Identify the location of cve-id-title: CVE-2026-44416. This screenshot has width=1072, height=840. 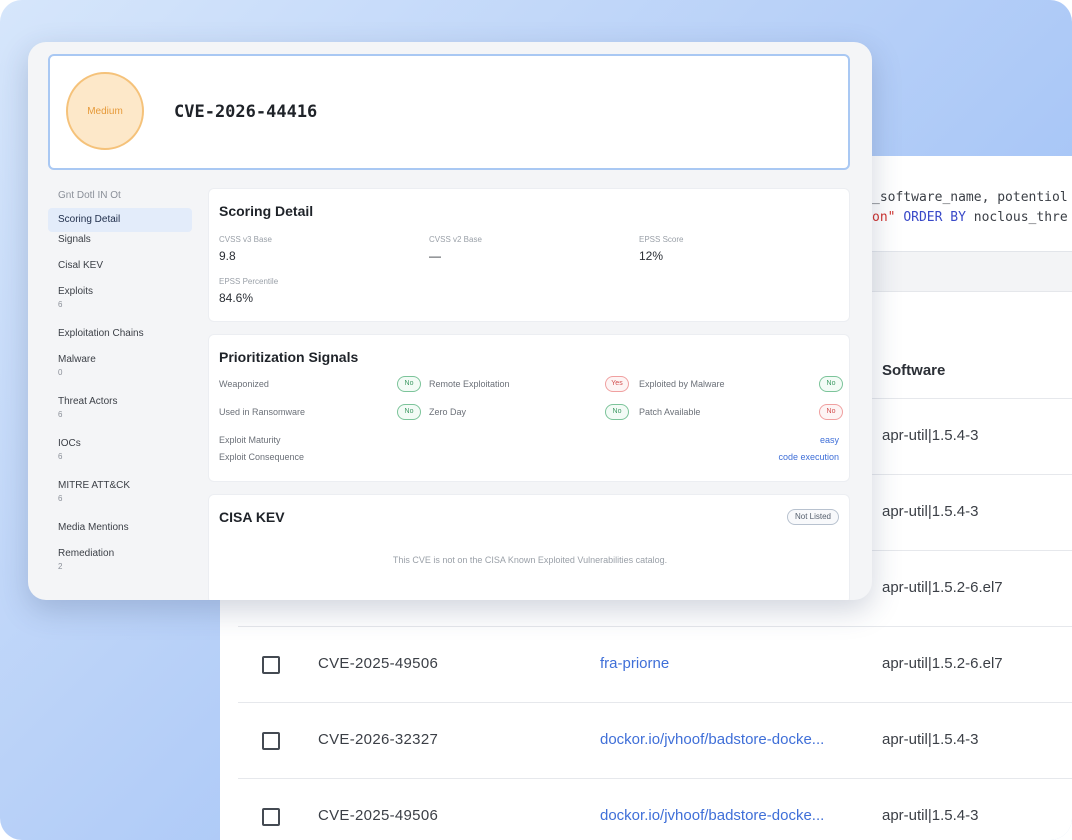
(246, 112).